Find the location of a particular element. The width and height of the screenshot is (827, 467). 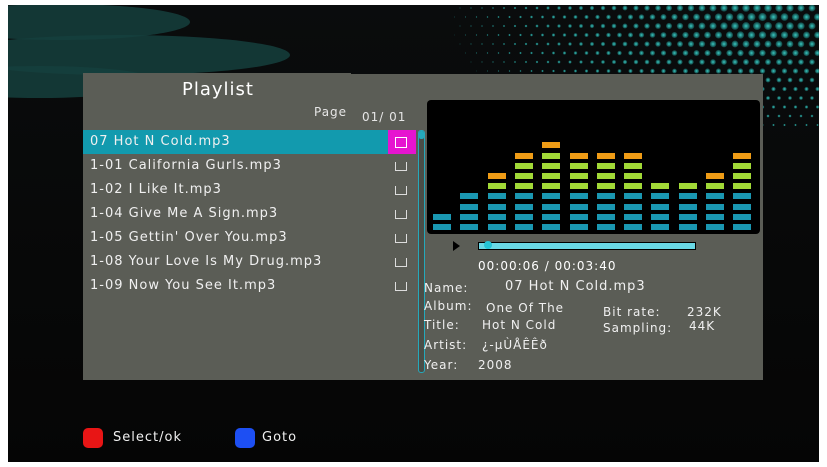

goto-label: Goto is located at coordinates (280, 437).